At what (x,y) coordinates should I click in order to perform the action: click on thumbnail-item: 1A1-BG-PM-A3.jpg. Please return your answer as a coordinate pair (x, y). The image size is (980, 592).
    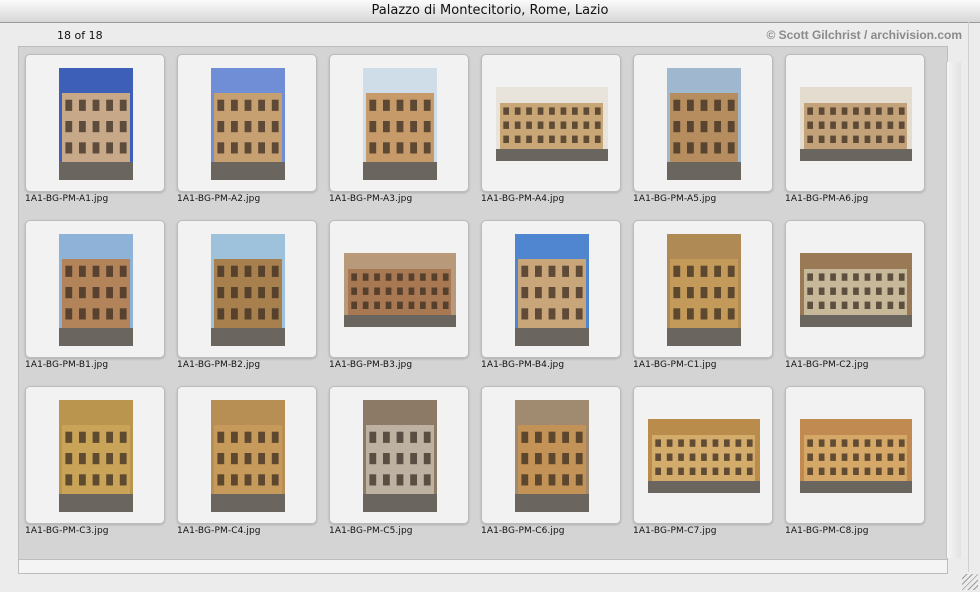
    Looking at the image, I should click on (405, 137).